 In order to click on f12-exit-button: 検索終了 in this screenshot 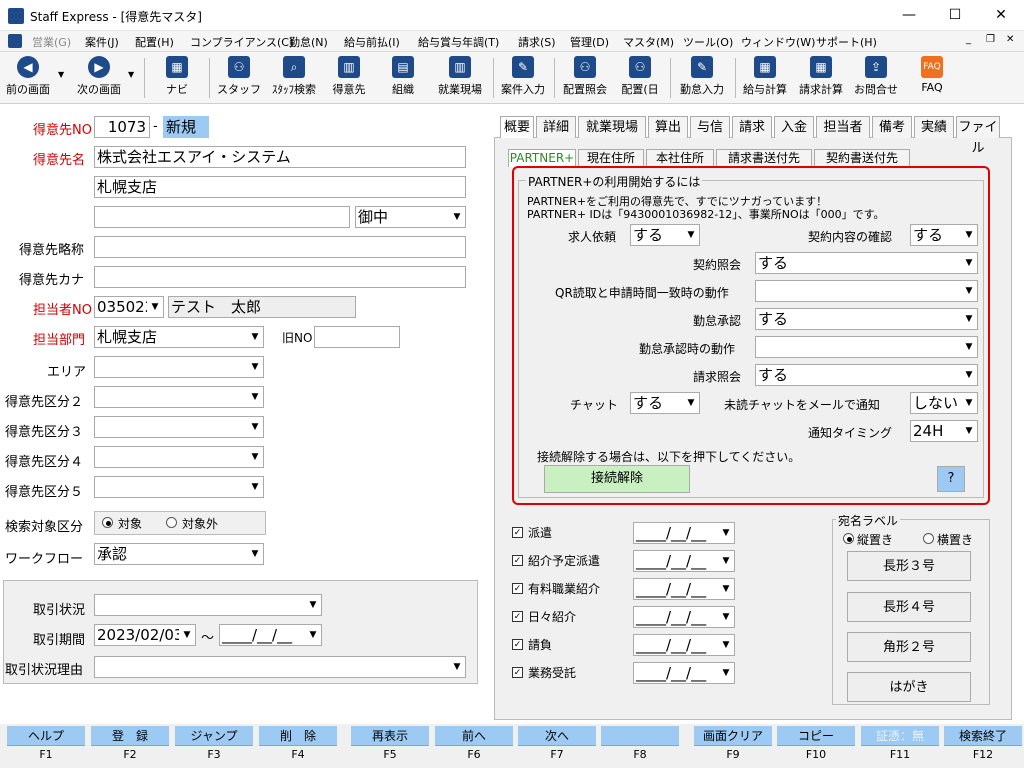, I will do `click(983, 736)`.